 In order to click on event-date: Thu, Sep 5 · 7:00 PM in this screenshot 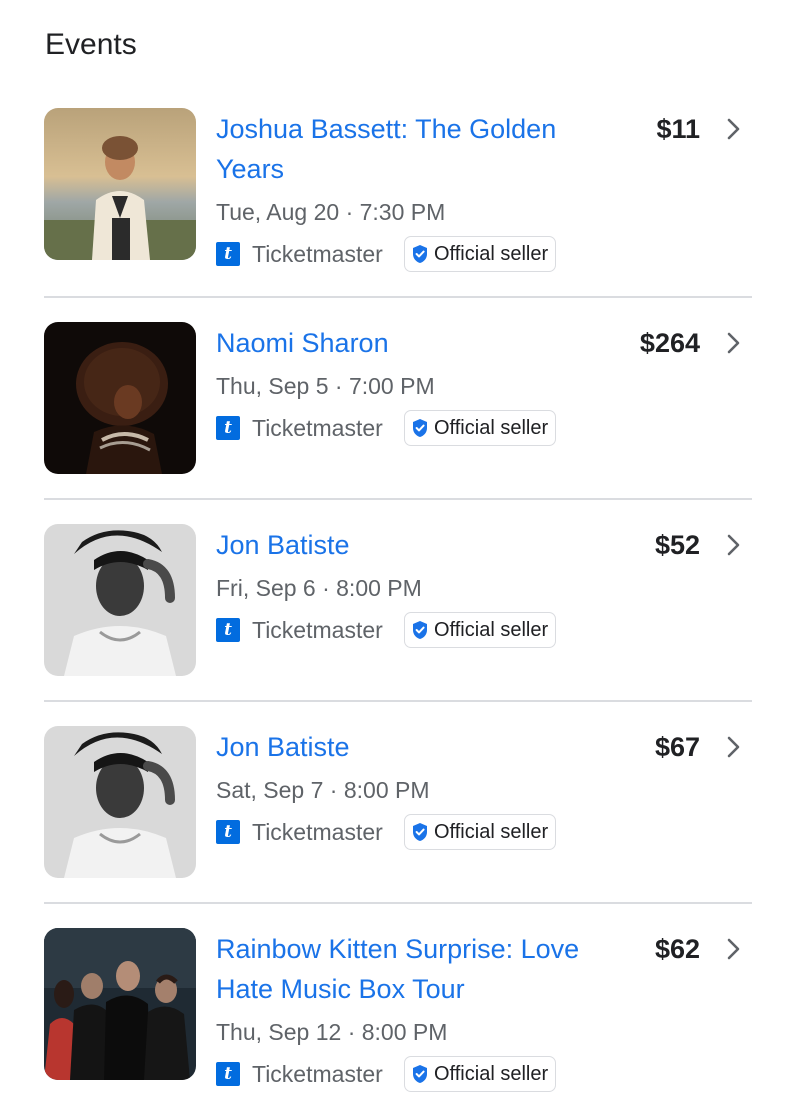, I will do `click(325, 386)`.